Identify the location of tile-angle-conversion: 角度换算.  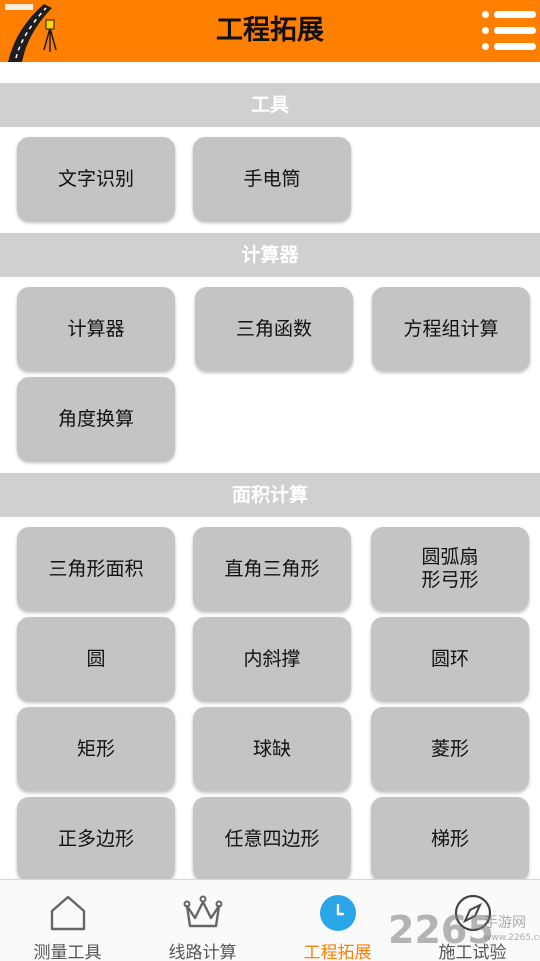
(96, 419).